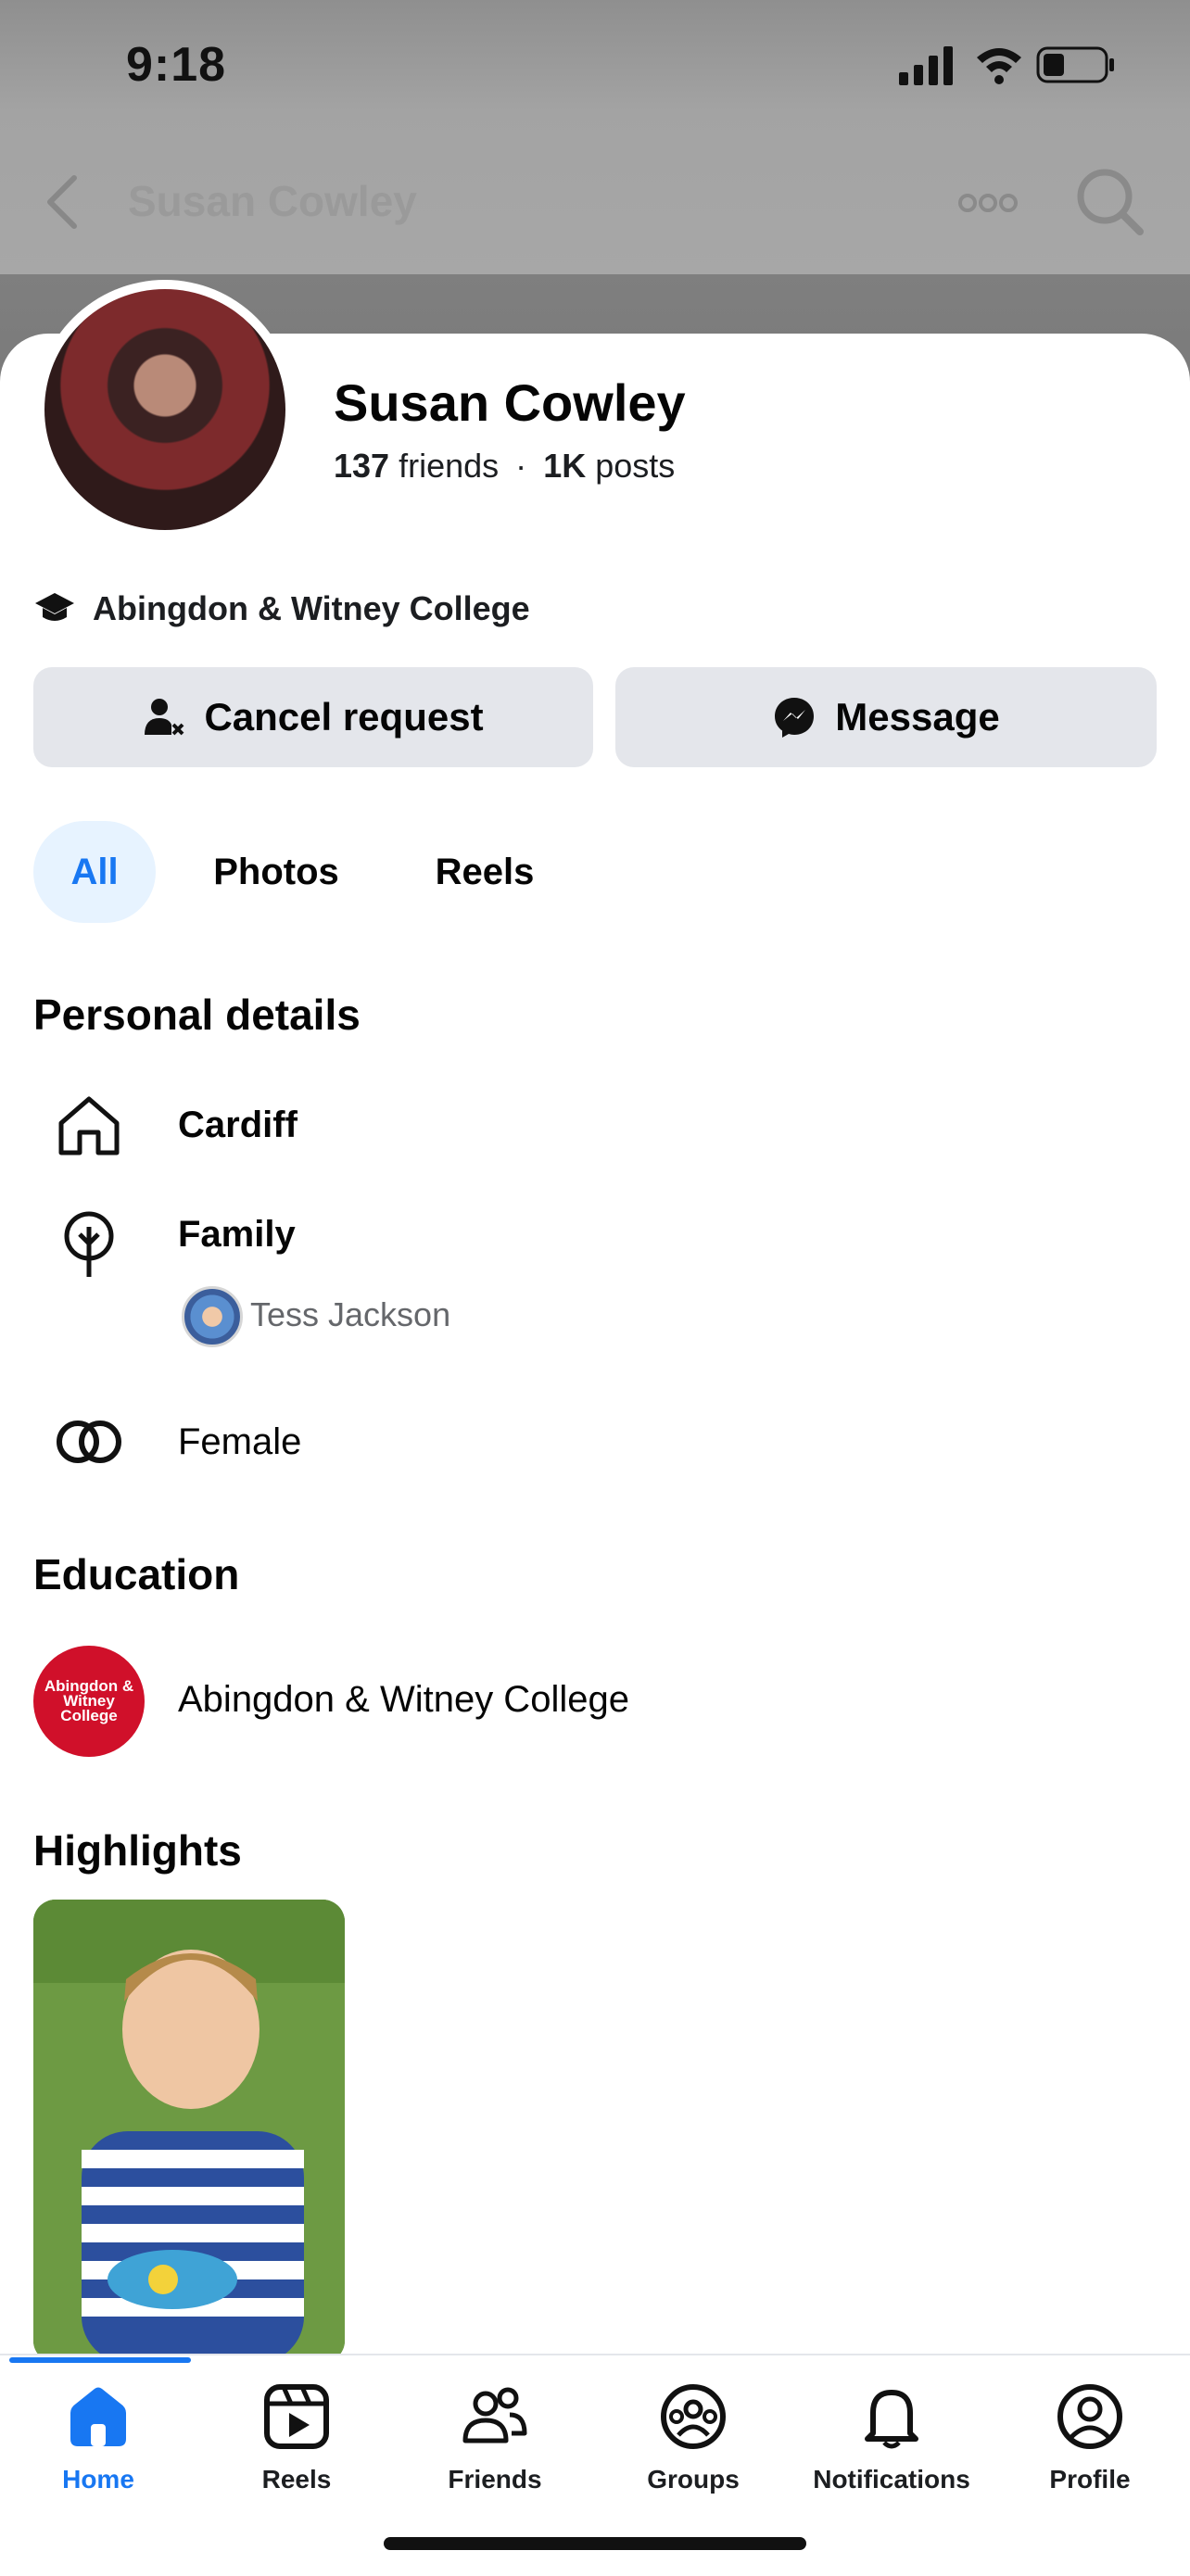 This screenshot has width=1190, height=2576. Describe the element at coordinates (495, 2479) in the screenshot. I see `tab-friends-label: Friends` at that location.